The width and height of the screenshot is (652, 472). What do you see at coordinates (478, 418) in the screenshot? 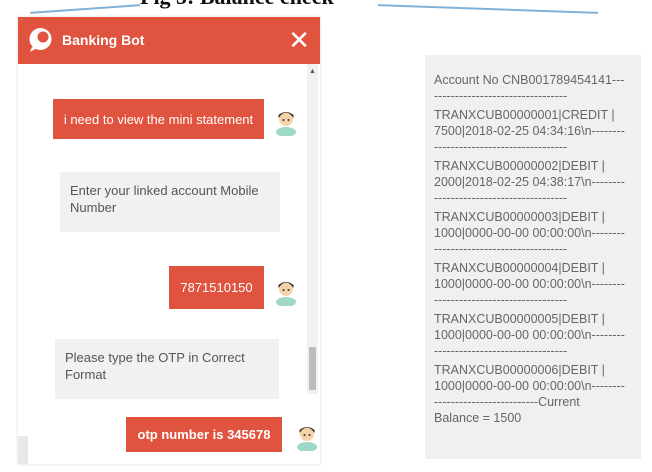
I see `statement-line: Balance = 1500` at bounding box center [478, 418].